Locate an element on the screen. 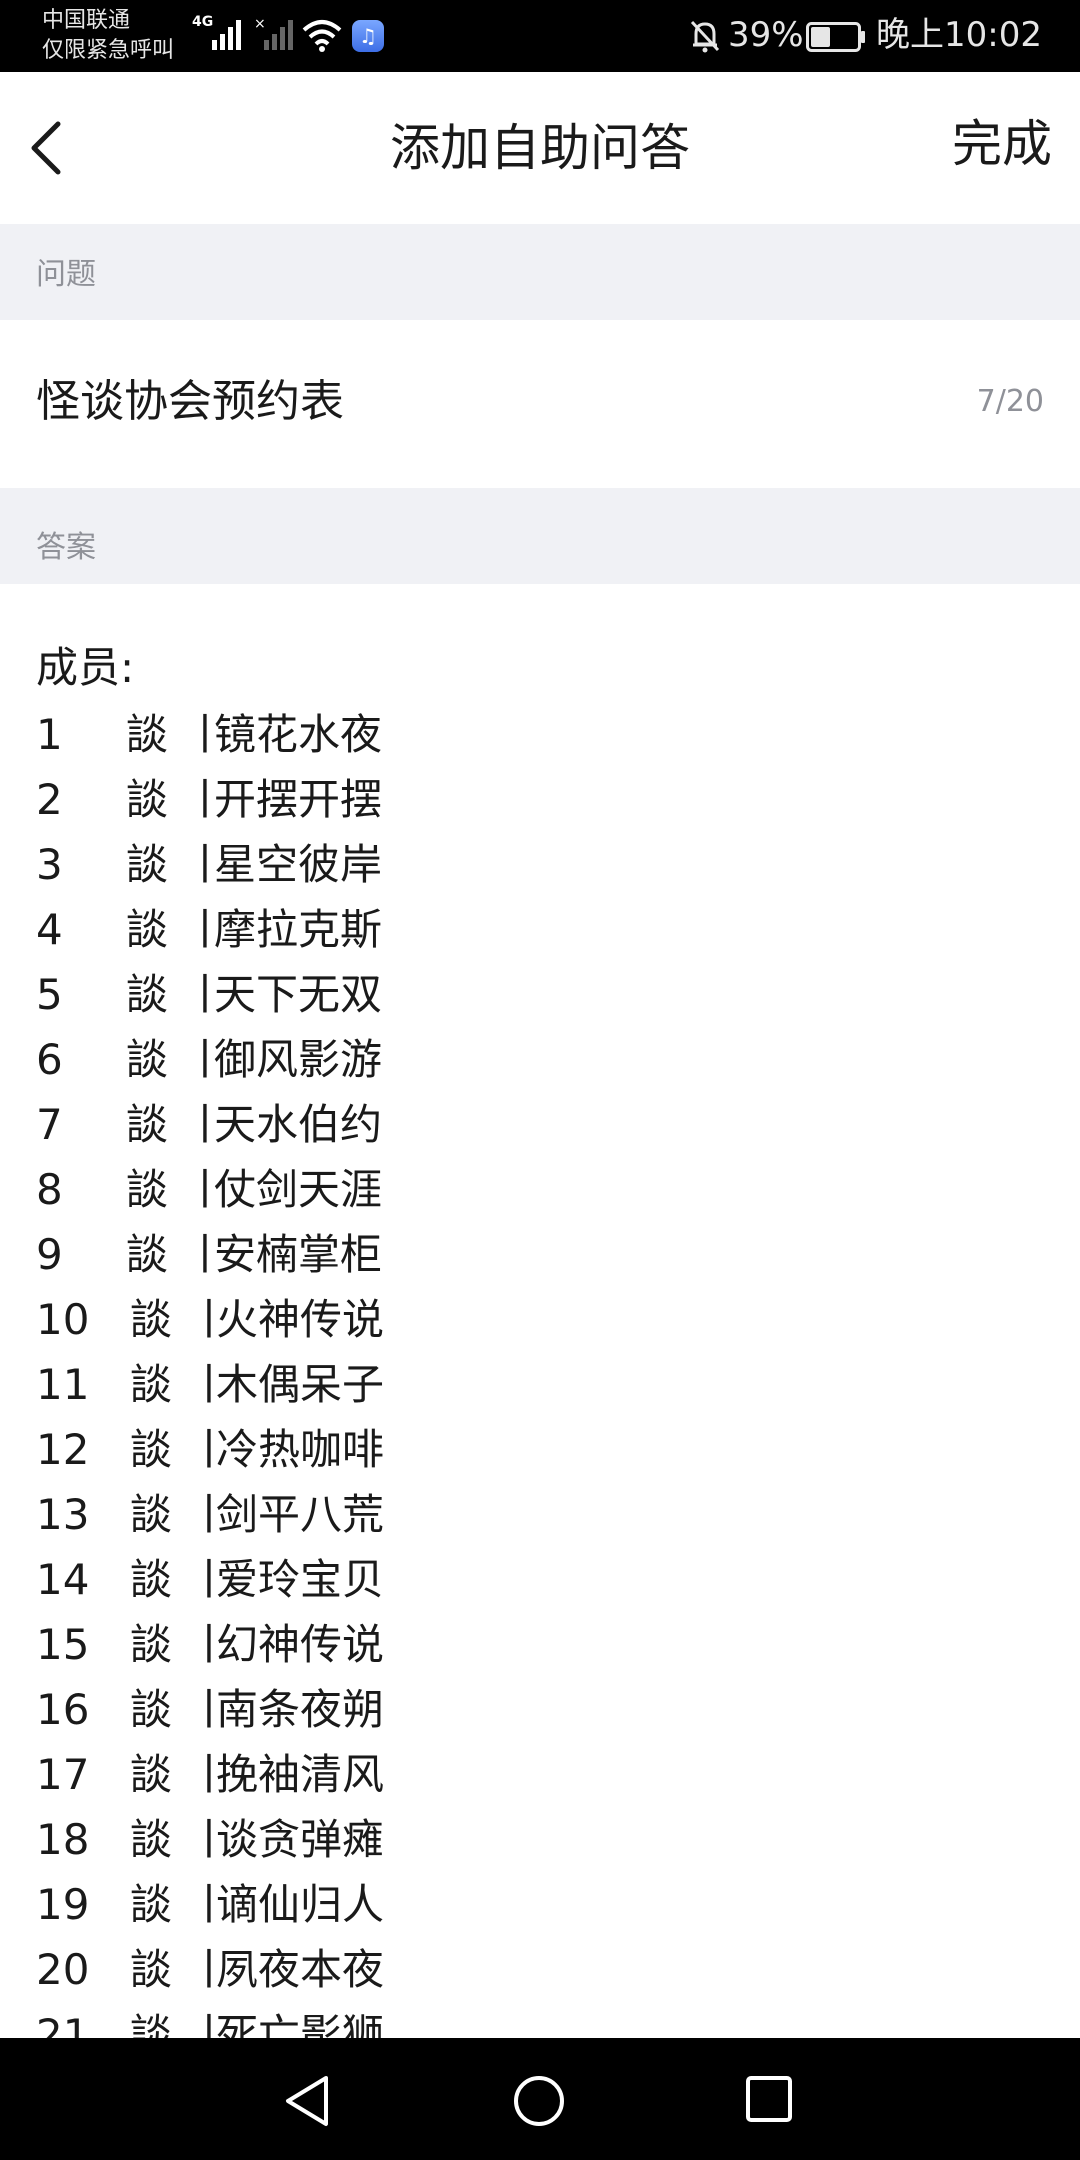 This screenshot has height=2160, width=1080. member-number: 11 is located at coordinates (63, 1384).